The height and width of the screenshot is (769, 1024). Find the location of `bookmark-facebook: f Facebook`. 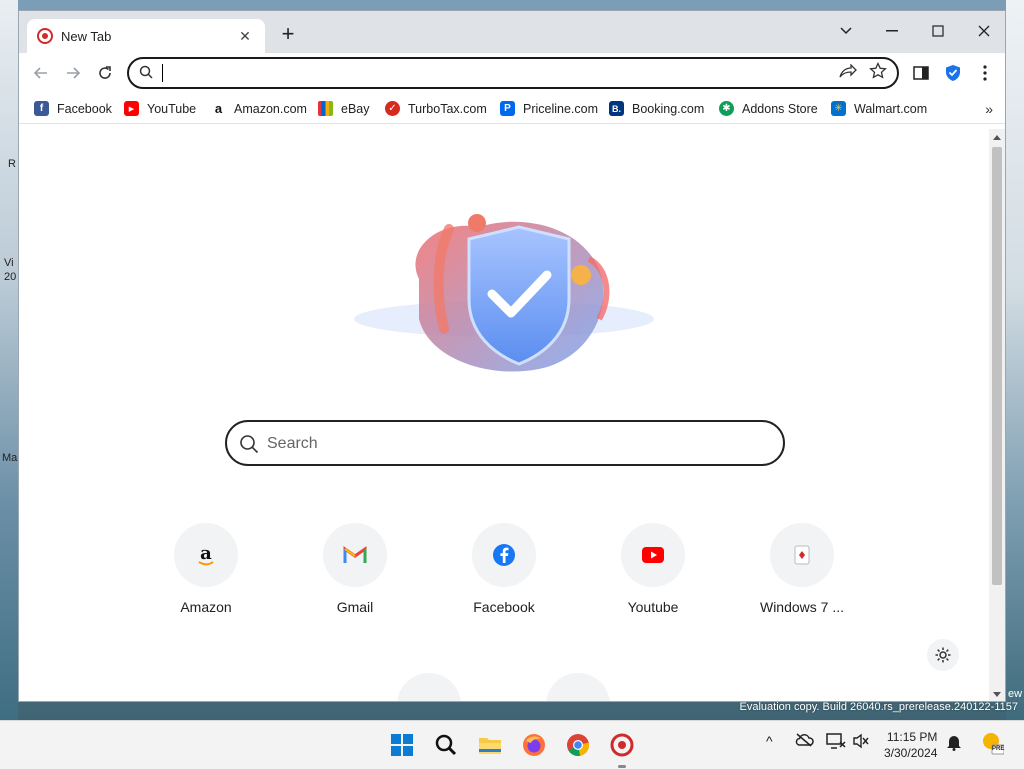

bookmark-facebook: f Facebook is located at coordinates (73, 108).